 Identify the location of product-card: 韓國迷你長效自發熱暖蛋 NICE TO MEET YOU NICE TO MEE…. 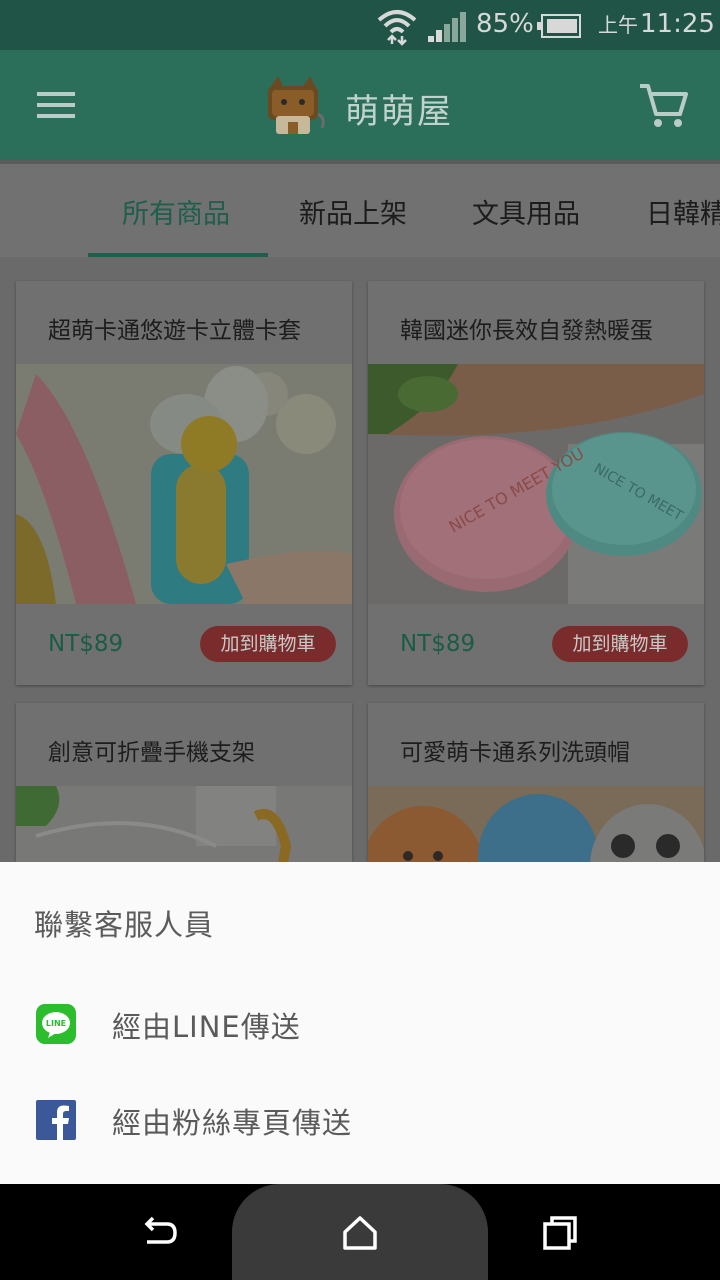
(536, 483).